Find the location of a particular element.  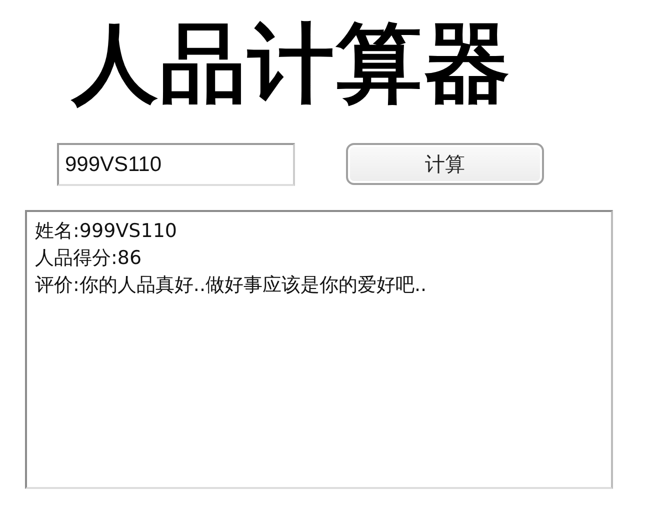

name-input-field: 999VS110 is located at coordinates (176, 164).